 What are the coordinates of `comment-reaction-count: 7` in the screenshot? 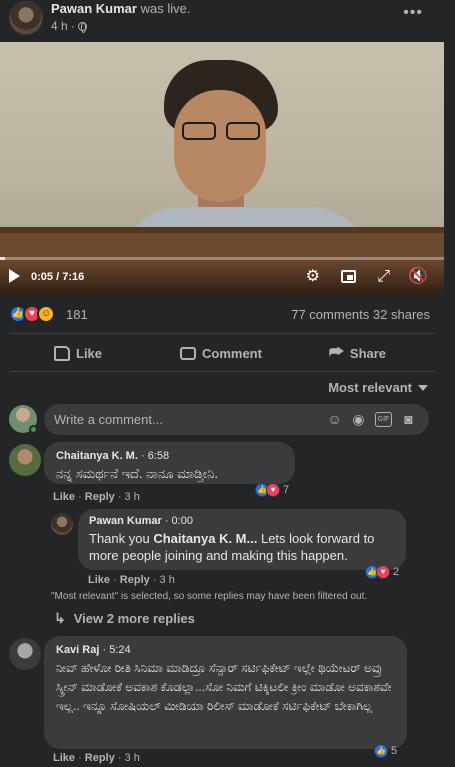 It's located at (286, 490).